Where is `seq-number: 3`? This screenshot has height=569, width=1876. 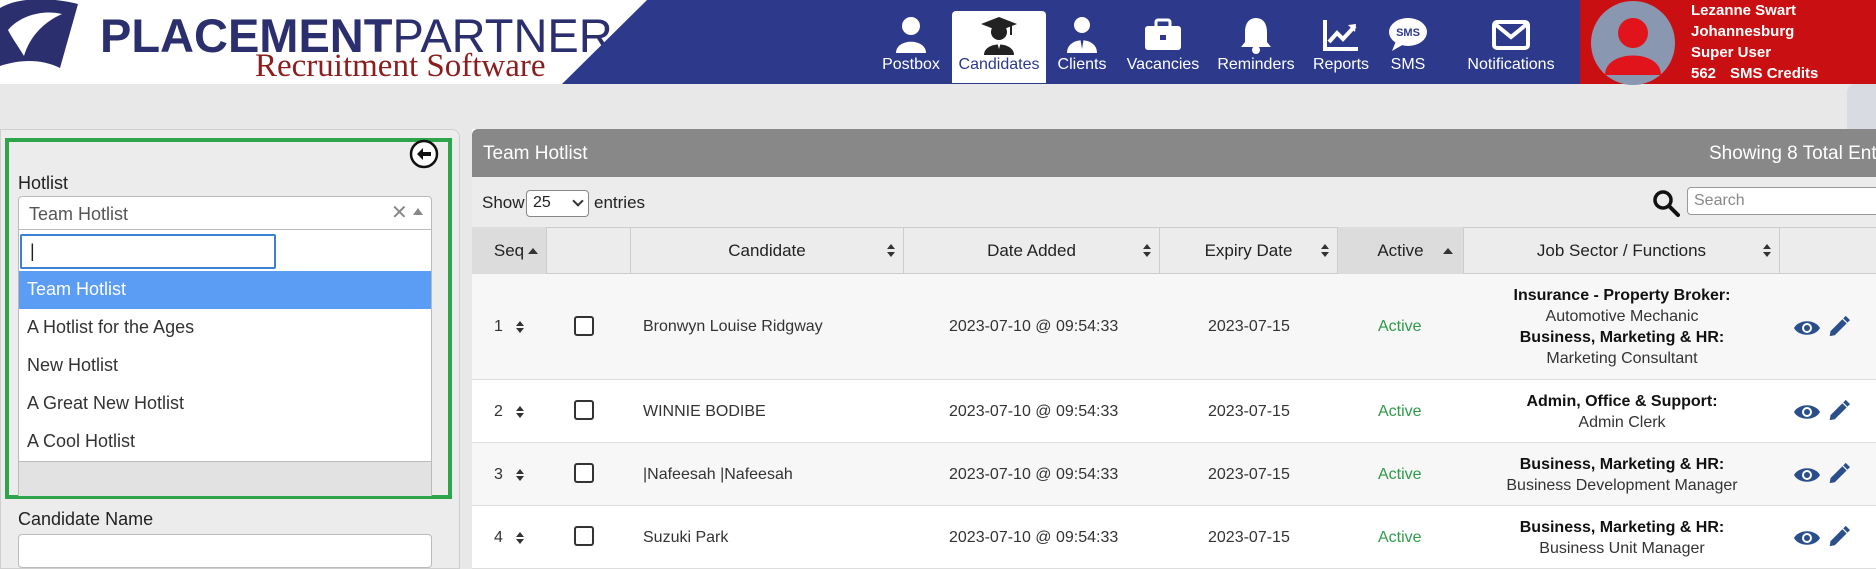
seq-number: 3 is located at coordinates (498, 474).